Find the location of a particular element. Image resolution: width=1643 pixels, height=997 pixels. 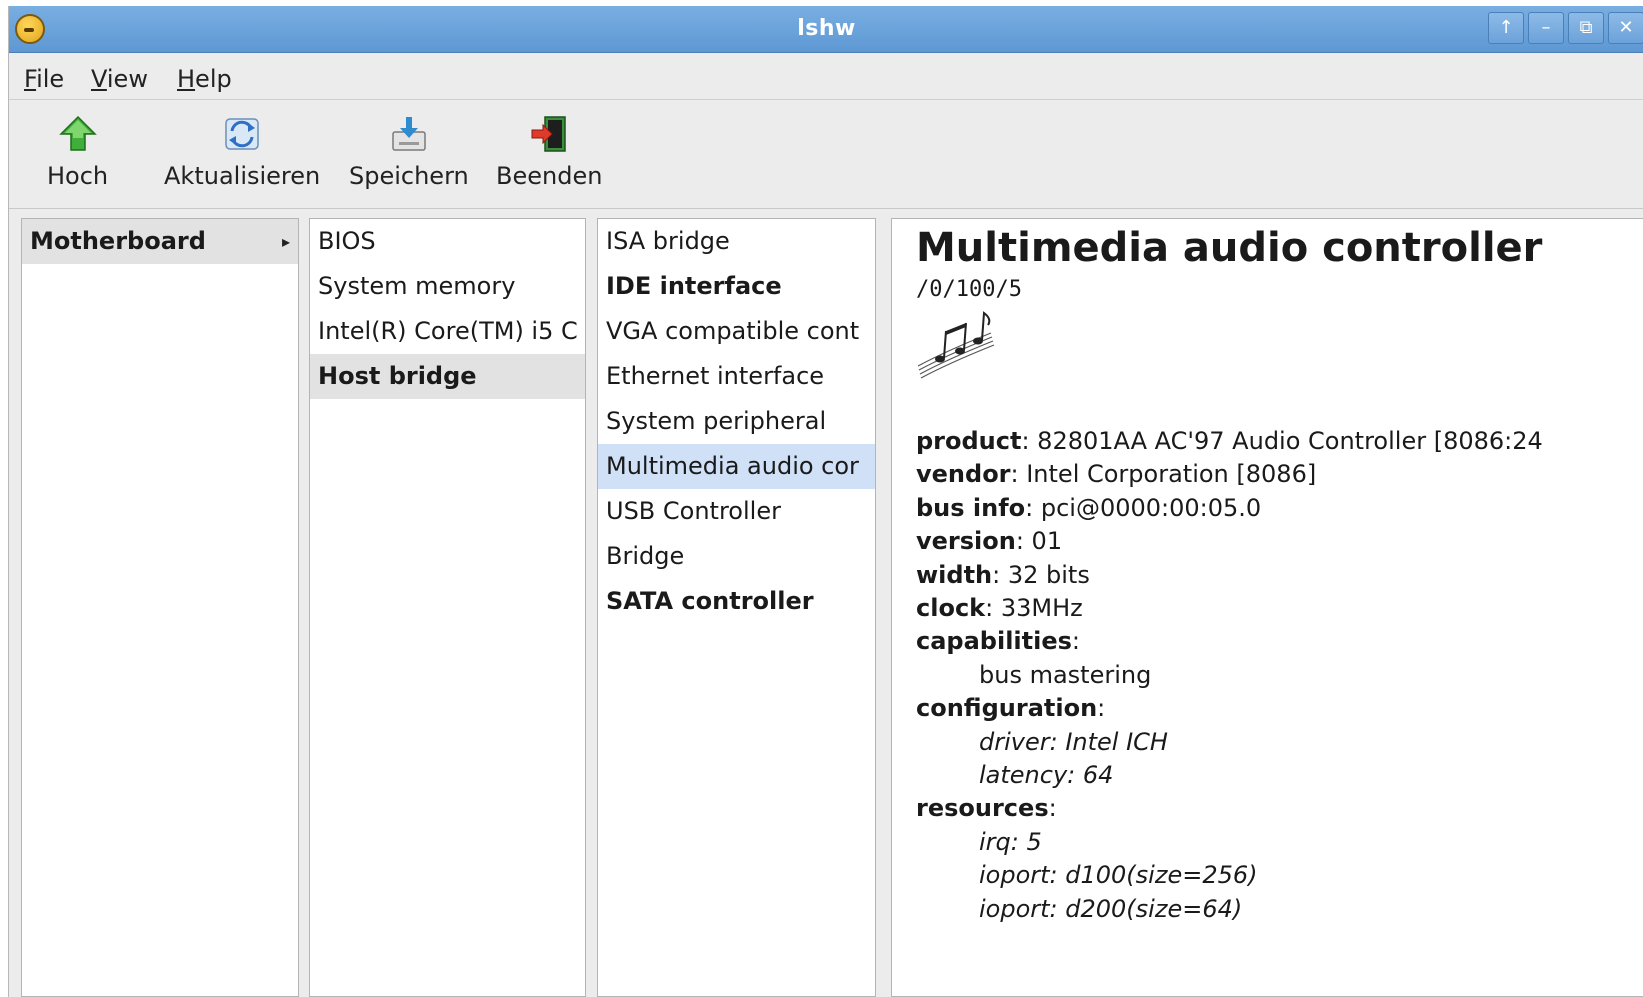

refresh-icon is located at coordinates (242, 134).